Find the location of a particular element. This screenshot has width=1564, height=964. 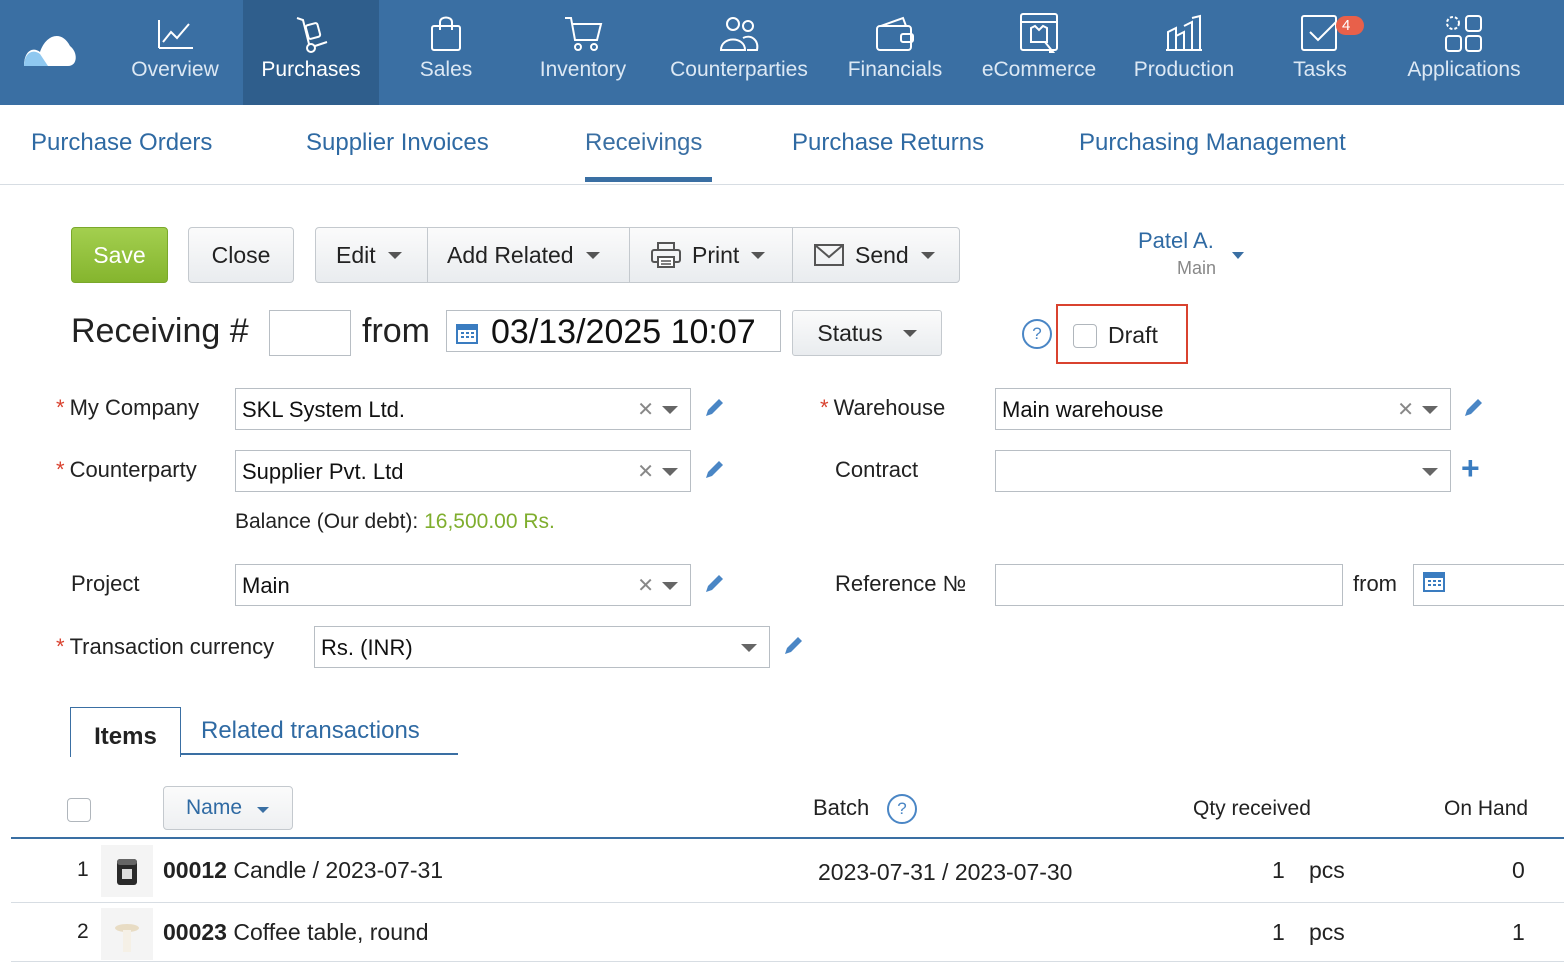

subtab-purchase-returns: Purchase Returns is located at coordinates (888, 143).